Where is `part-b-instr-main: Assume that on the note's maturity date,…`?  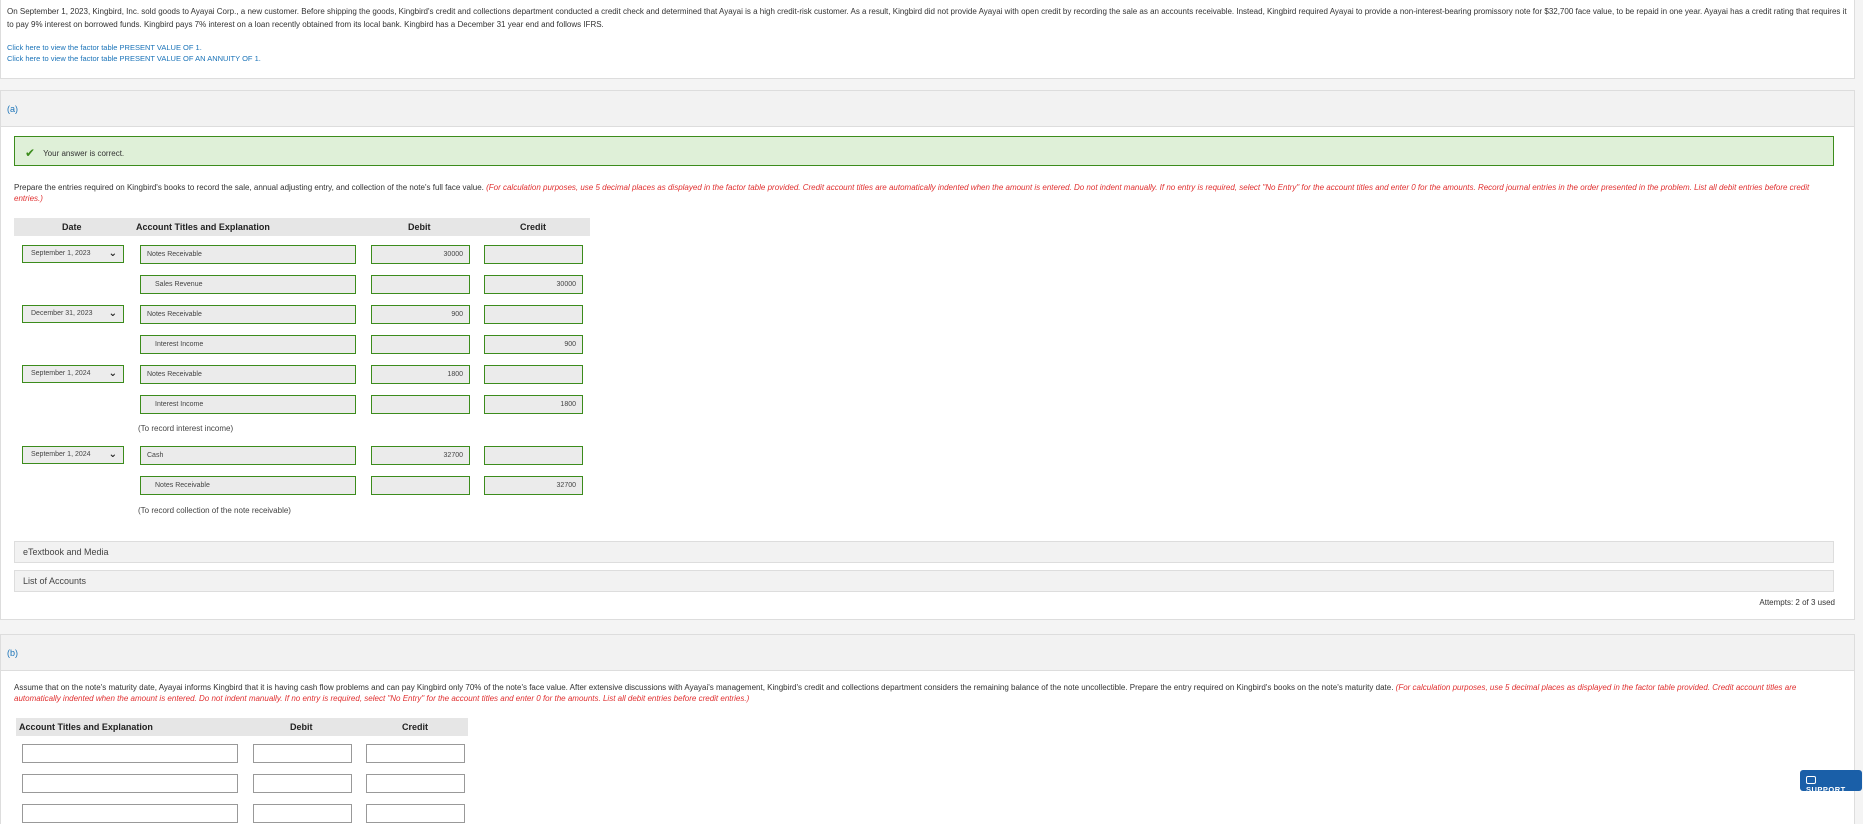 part-b-instr-main: Assume that on the note's maturity date,… is located at coordinates (704, 687).